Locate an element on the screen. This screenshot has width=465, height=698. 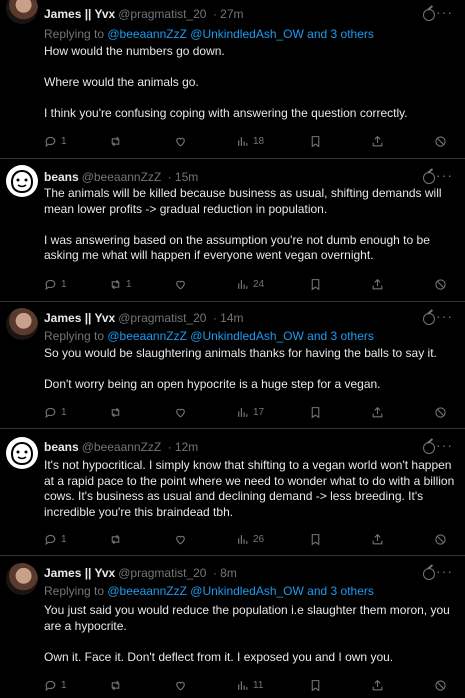
heart-icon is located at coordinates (180, 685).